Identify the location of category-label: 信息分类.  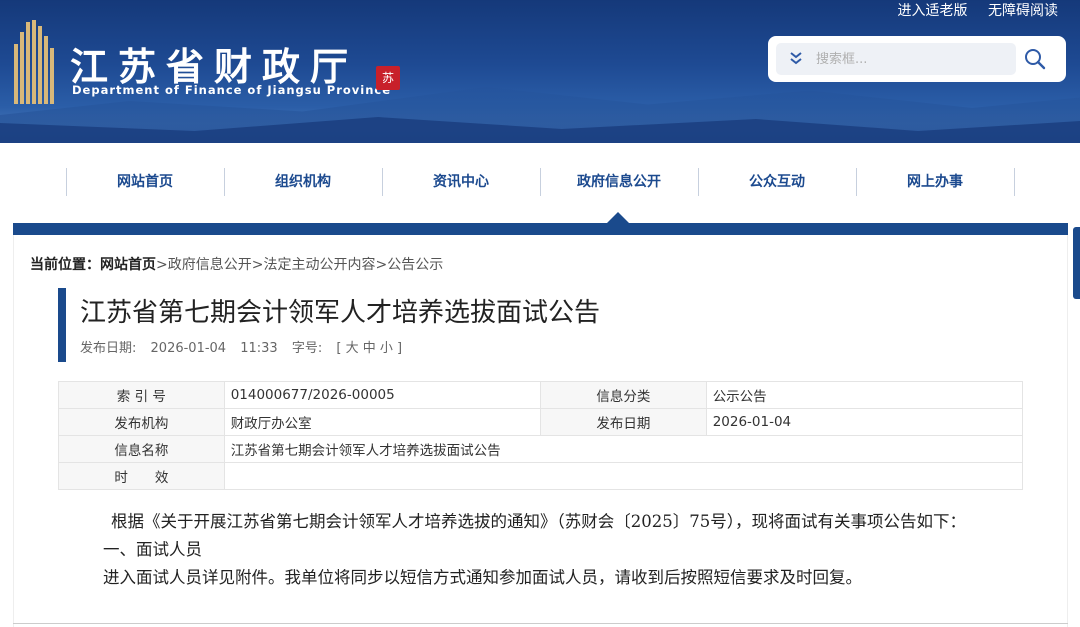
(623, 395).